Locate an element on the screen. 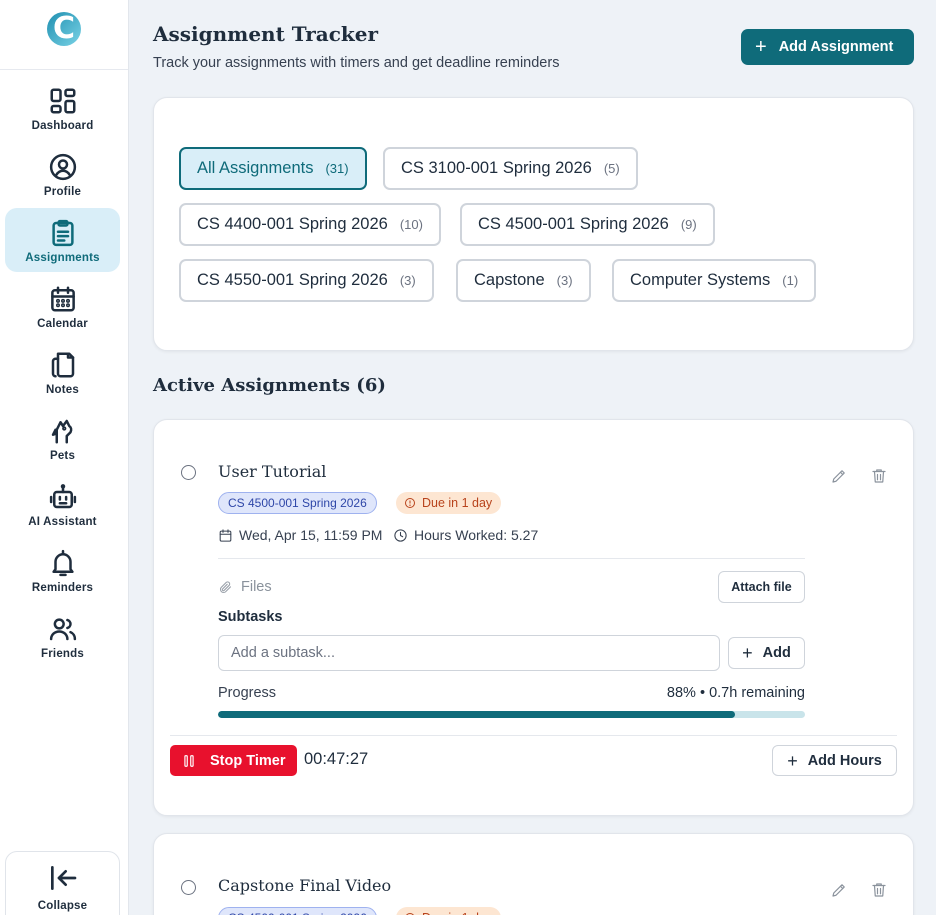  files-label: Files is located at coordinates (256, 587).